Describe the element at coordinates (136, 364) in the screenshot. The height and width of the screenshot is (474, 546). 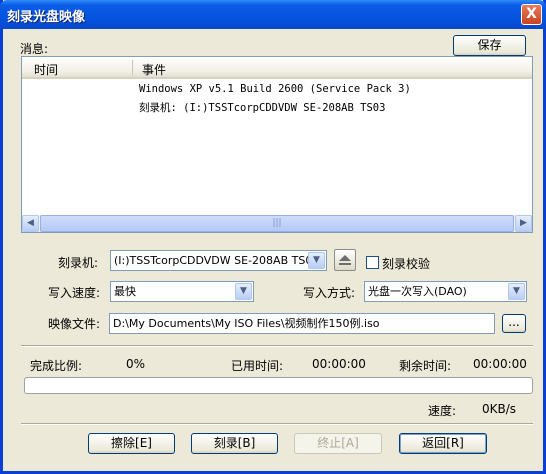
I see `complete-value: 0%` at that location.